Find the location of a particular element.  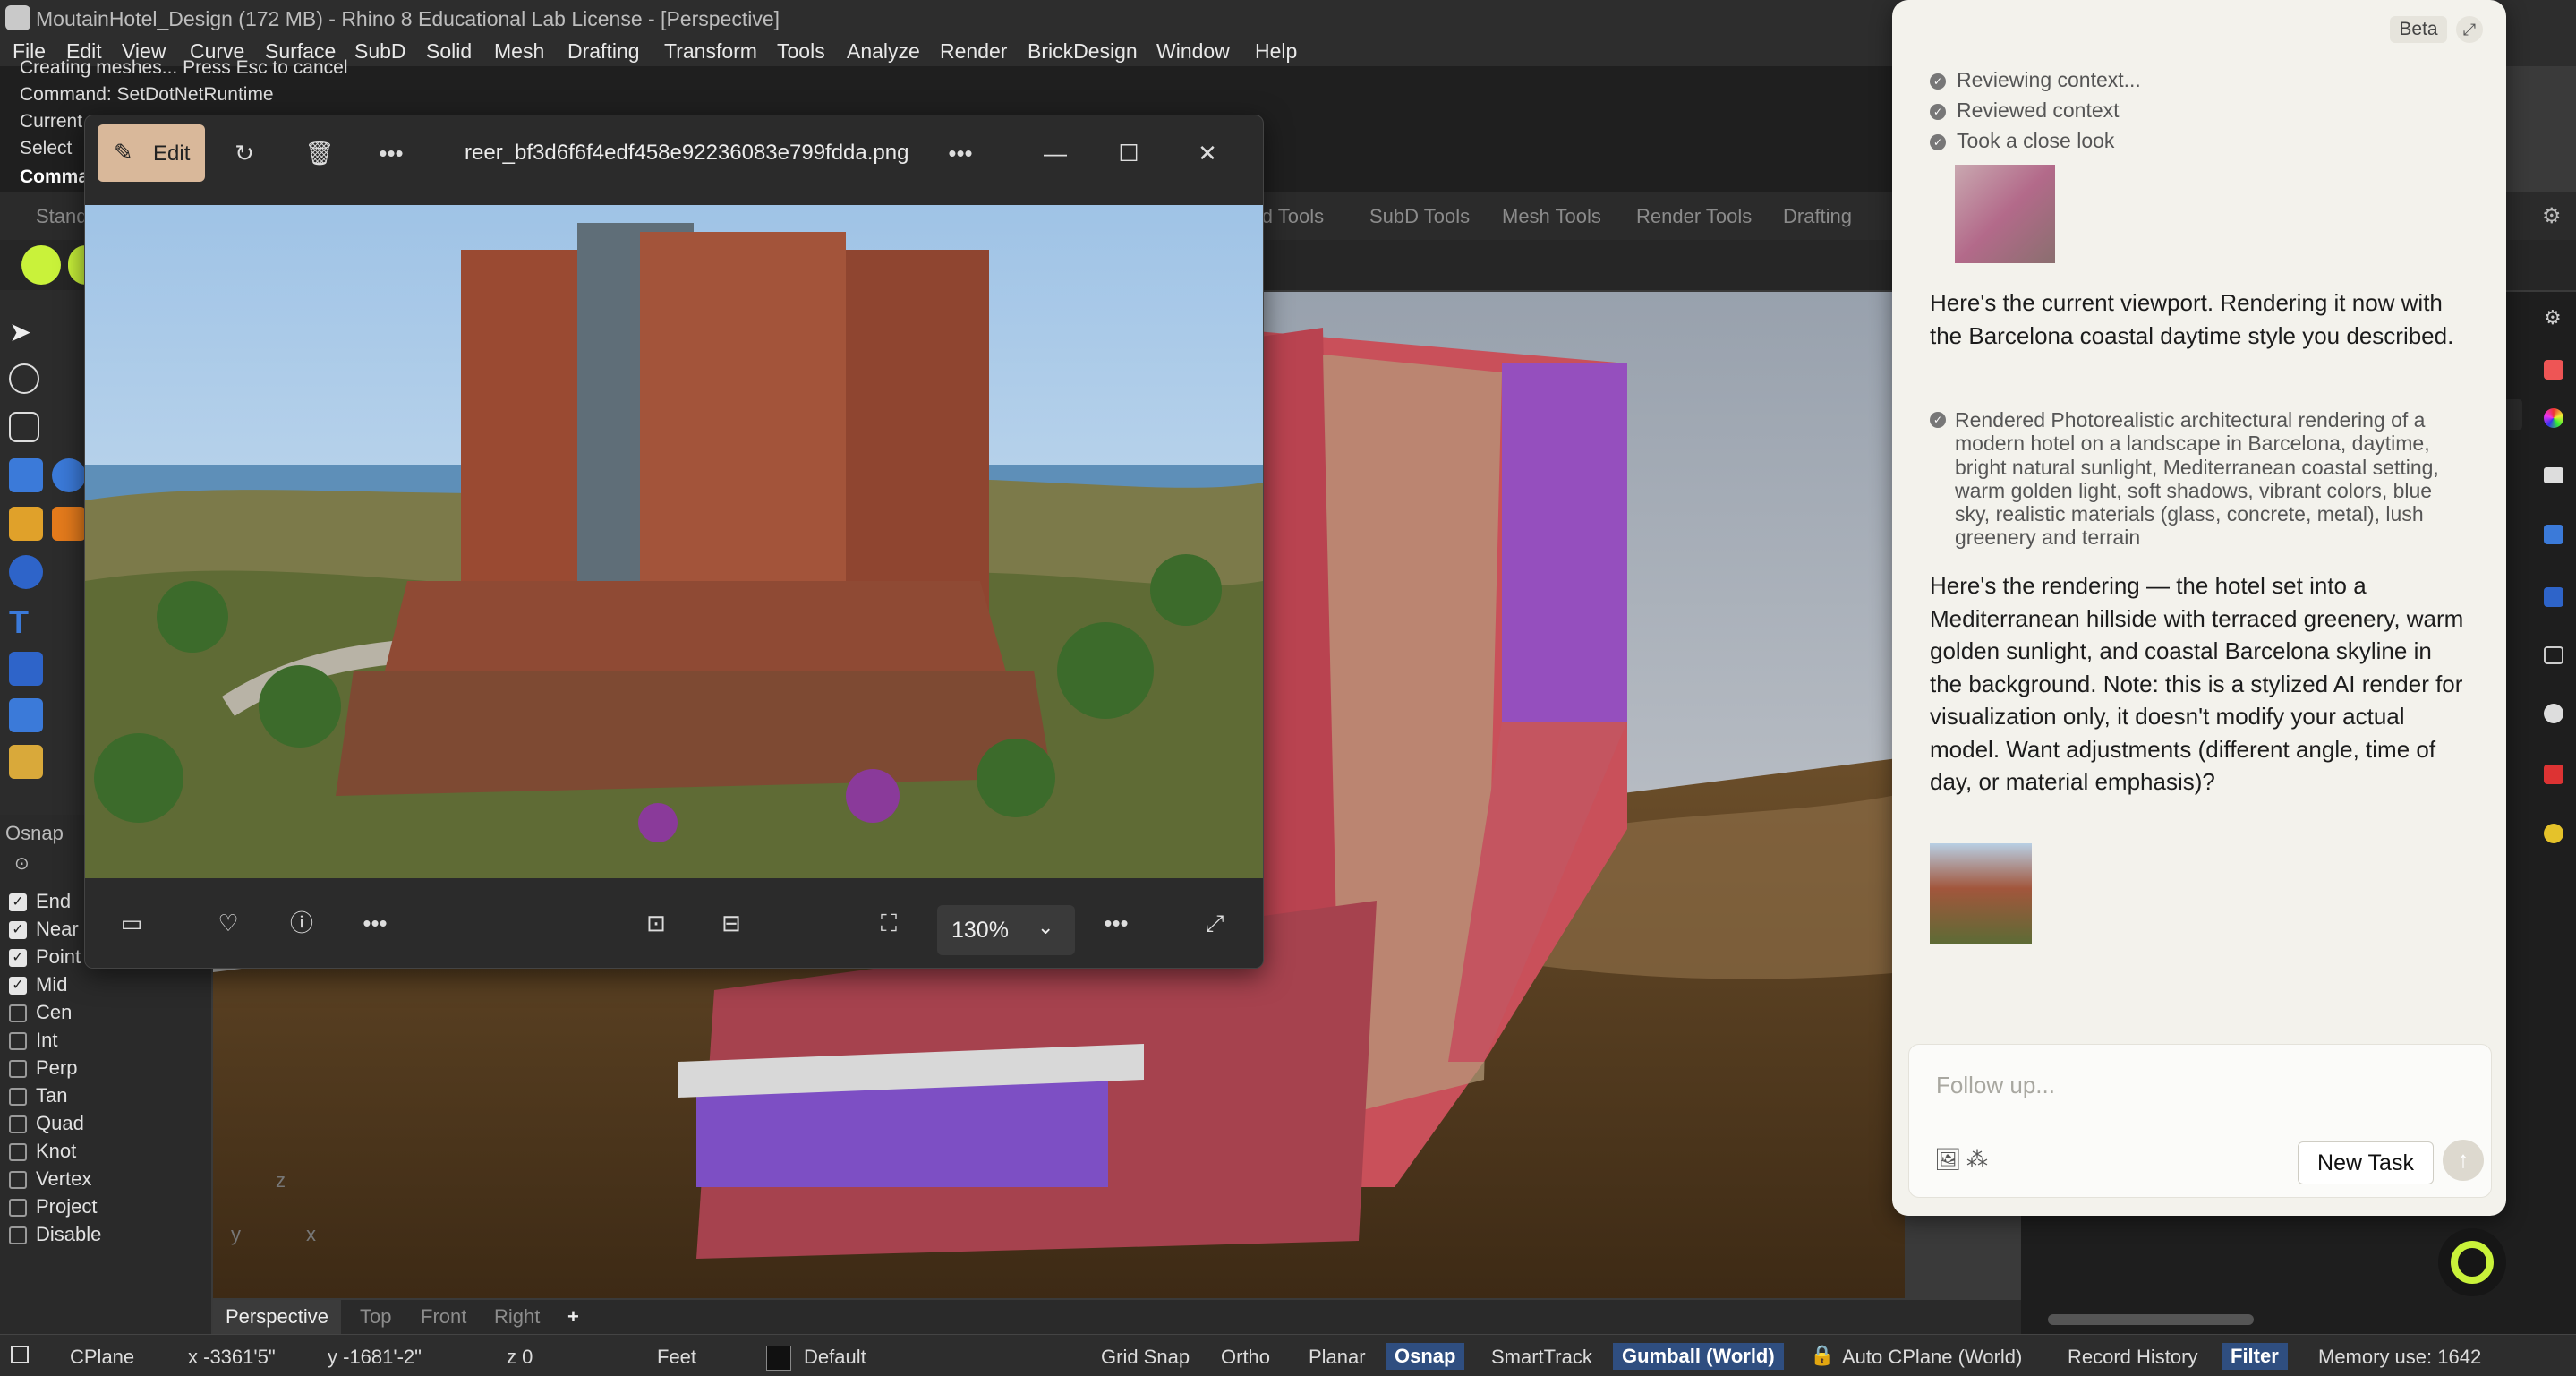

edit-button: ✎ Edit is located at coordinates (151, 153).